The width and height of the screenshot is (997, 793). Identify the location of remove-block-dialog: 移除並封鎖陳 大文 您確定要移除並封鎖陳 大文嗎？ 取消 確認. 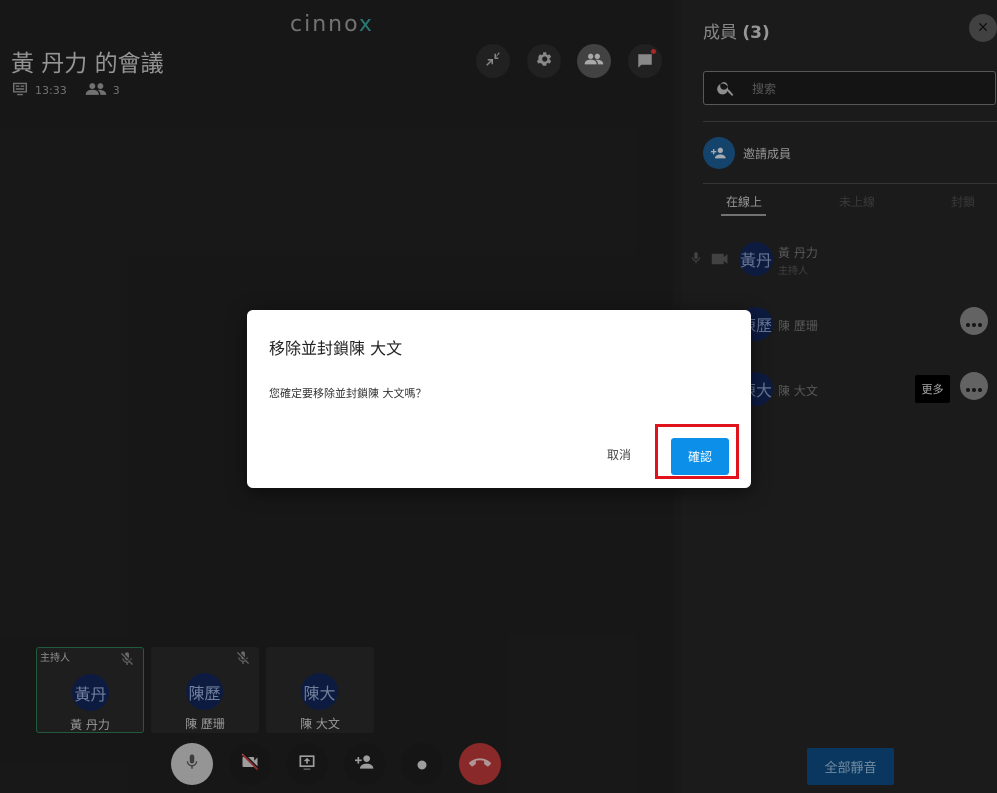
(499, 399).